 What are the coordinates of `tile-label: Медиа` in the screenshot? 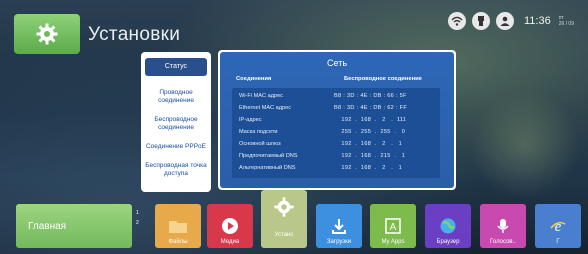 It's located at (230, 242).